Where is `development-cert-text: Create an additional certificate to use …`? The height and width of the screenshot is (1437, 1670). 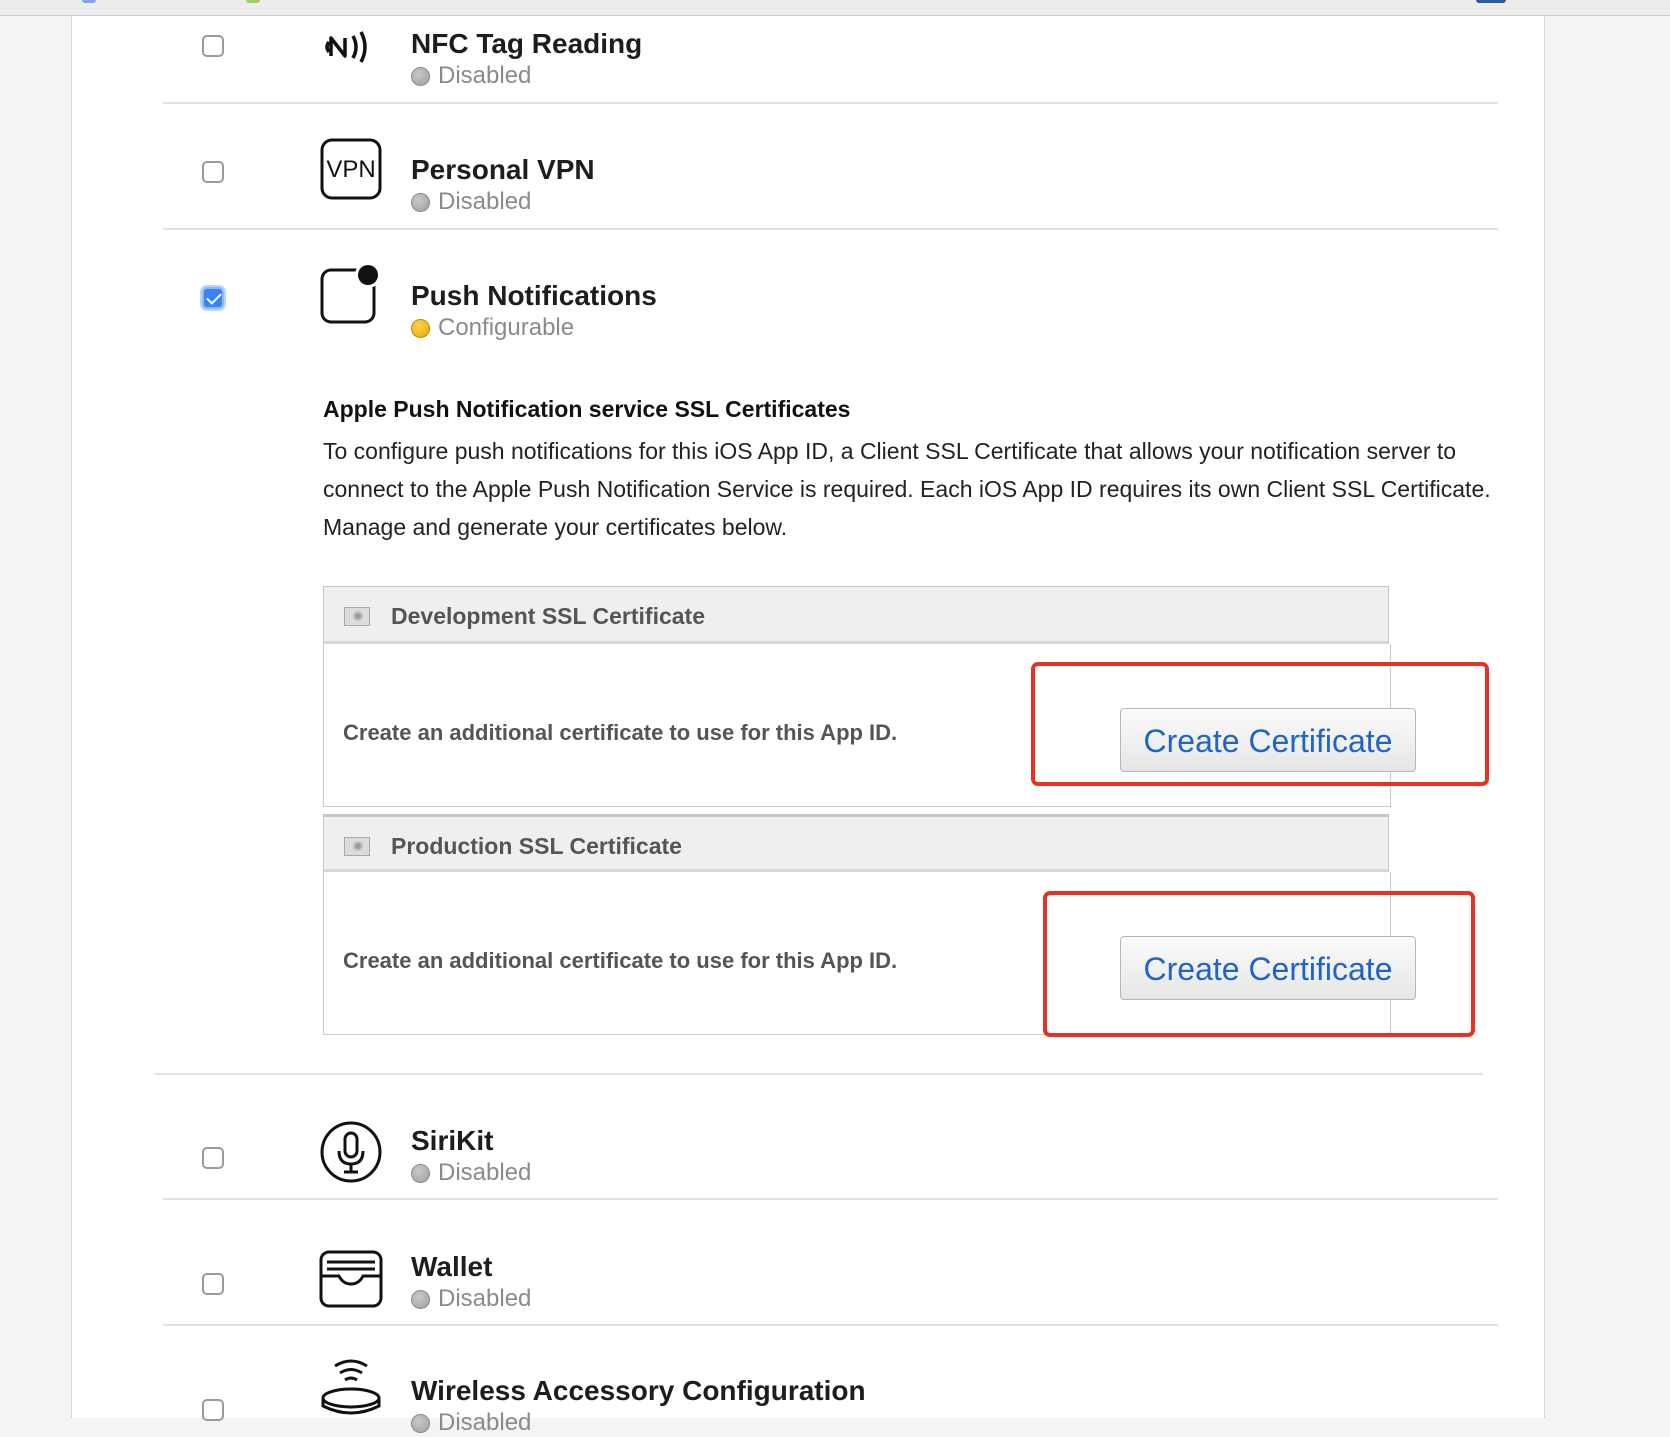 development-cert-text: Create an additional certificate to use … is located at coordinates (620, 732).